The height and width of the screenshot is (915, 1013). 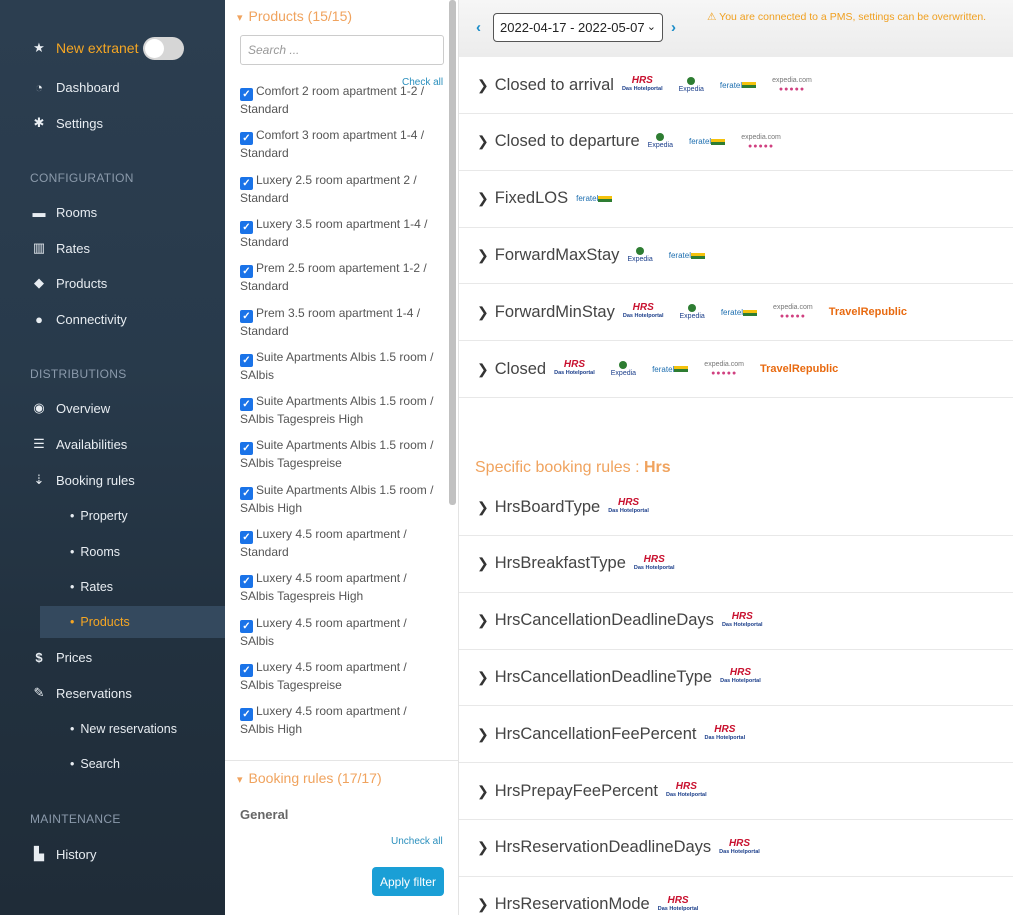 What do you see at coordinates (39, 212) in the screenshot?
I see `bed-icon: ▬` at bounding box center [39, 212].